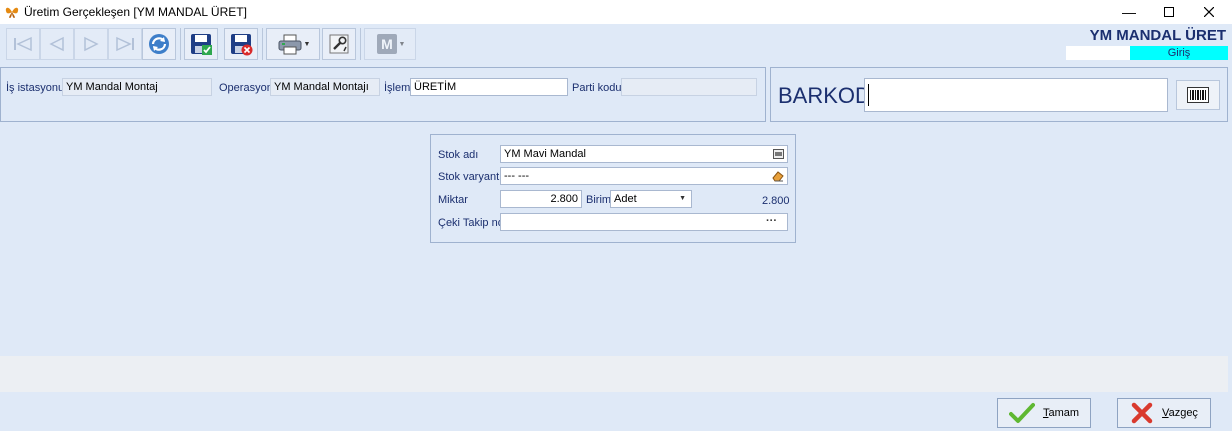  I want to click on stok-adi-field: YM Mavi Mandal, so click(644, 154).